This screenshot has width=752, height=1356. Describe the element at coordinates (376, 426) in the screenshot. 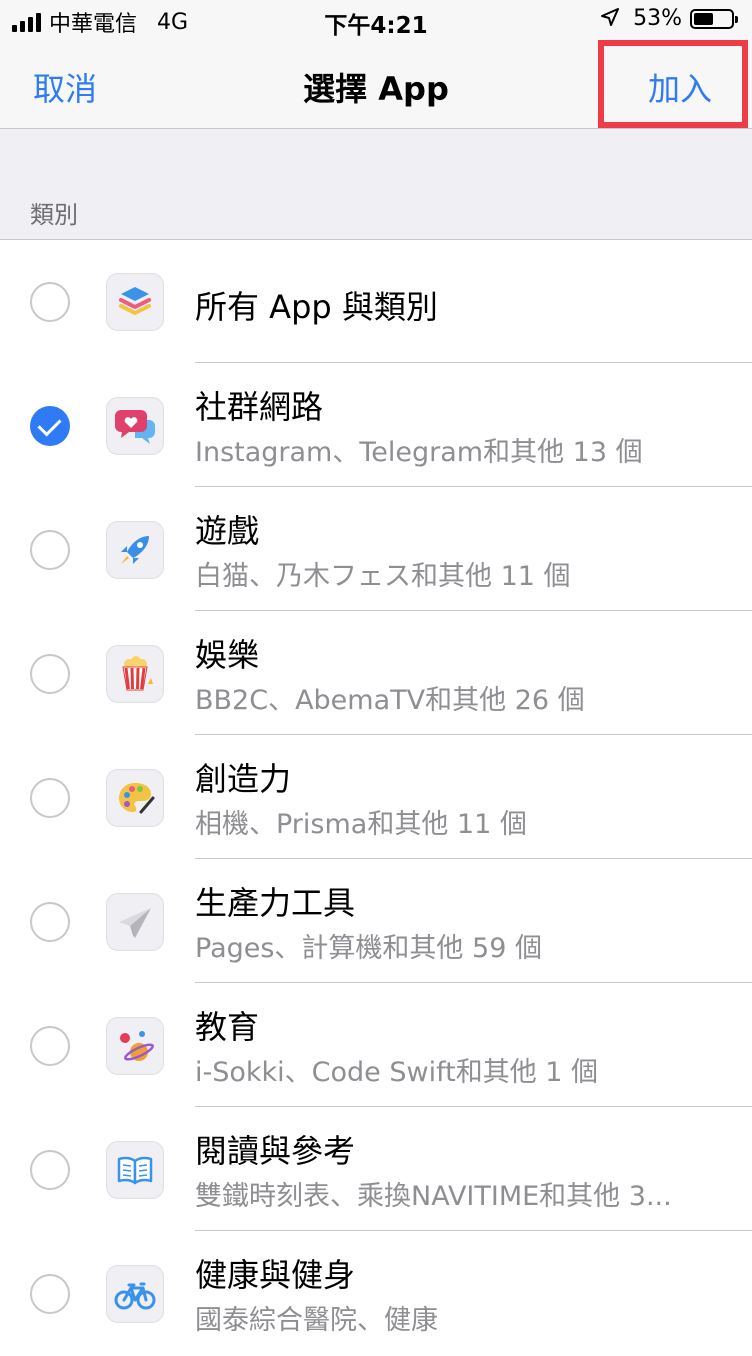

I see `category-row-social: 社群網路 Instagram、Telegram和其他 13 個` at that location.